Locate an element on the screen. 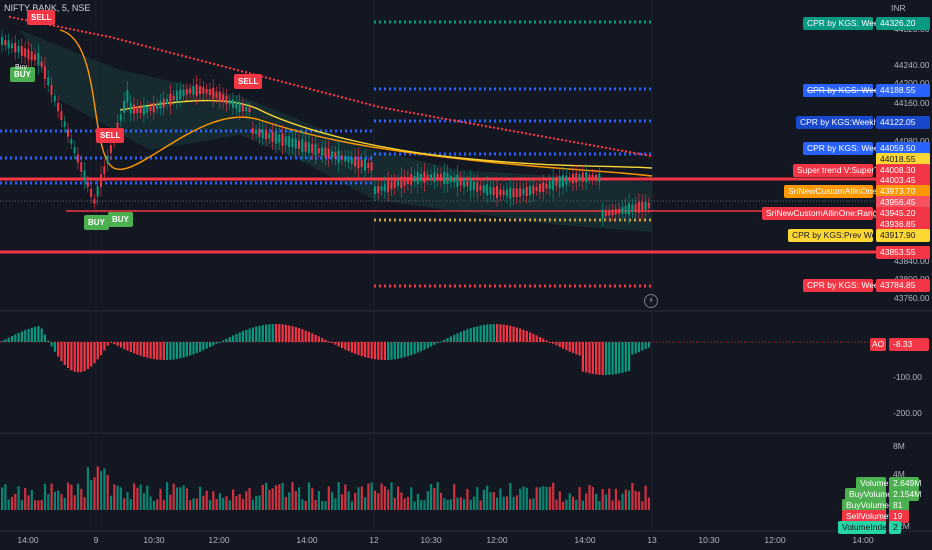 The image size is (932, 550). price-tick: 44160.00 is located at coordinates (912, 103).